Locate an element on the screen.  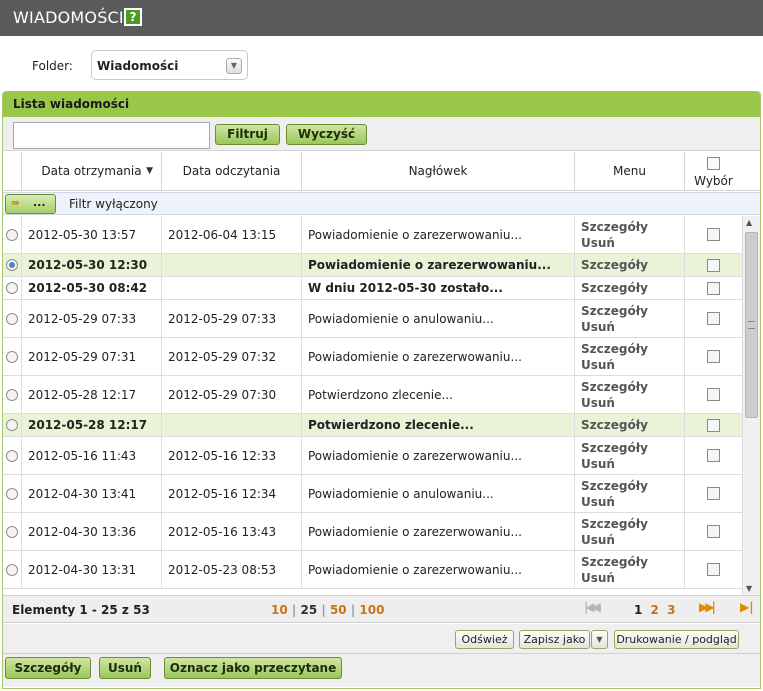
page-size-option-current: 25 is located at coordinates (308, 610).